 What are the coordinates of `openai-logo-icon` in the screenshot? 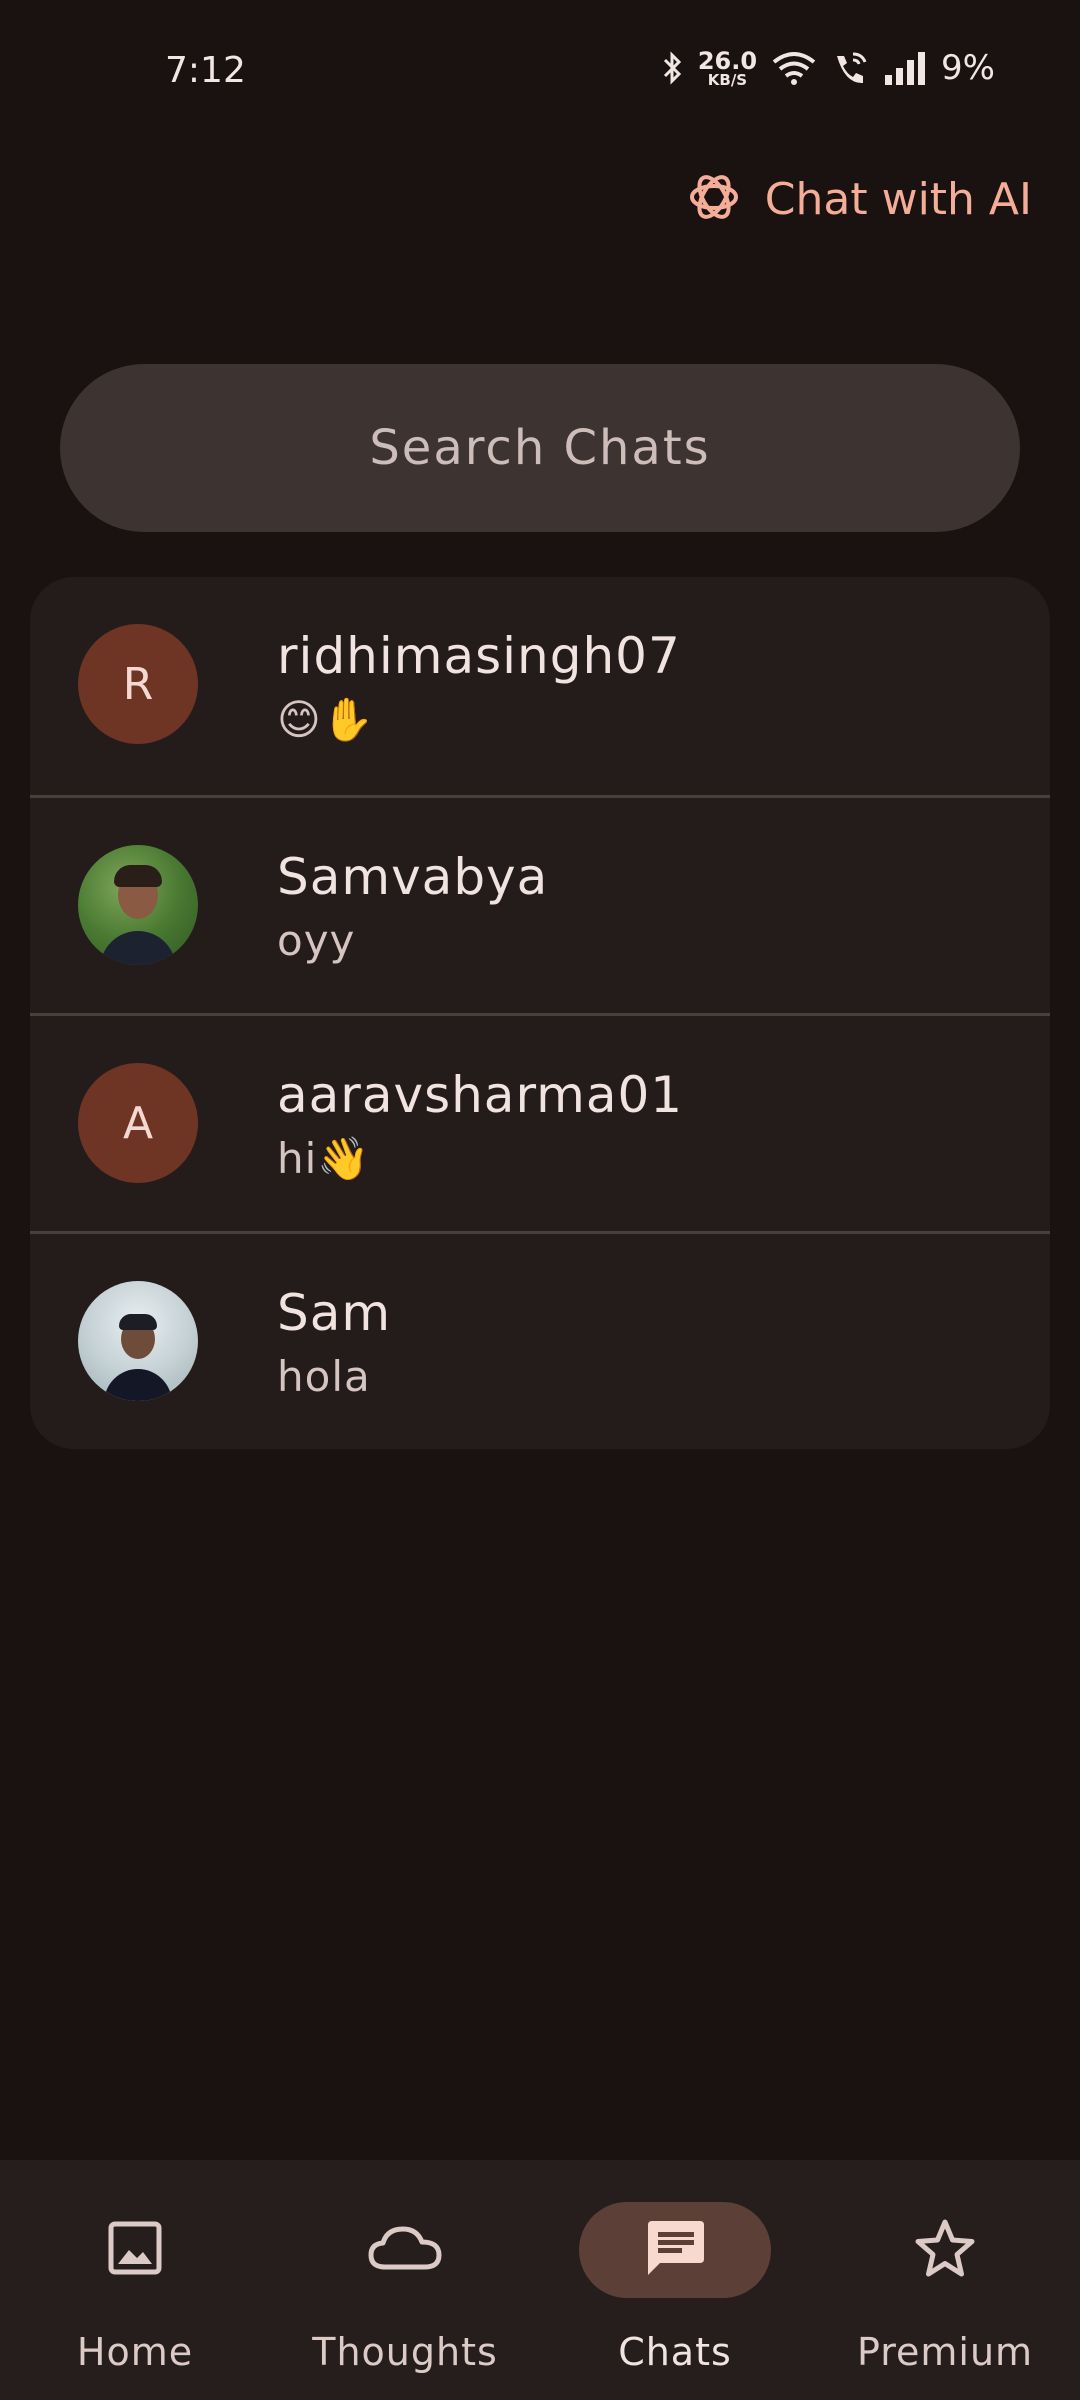 It's located at (714, 199).